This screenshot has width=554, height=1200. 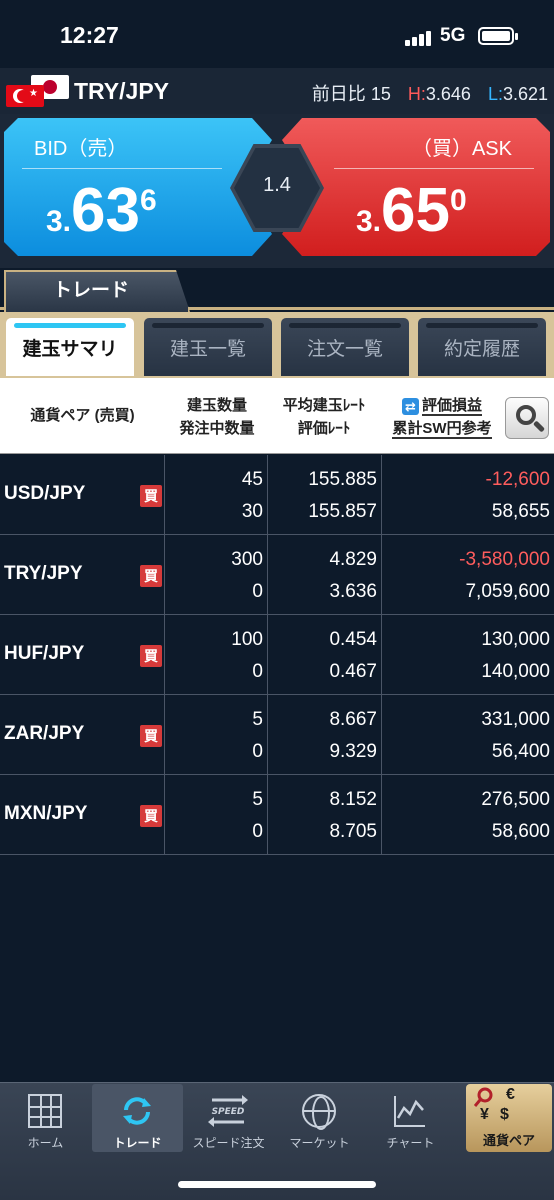 What do you see at coordinates (453, 35) in the screenshot?
I see `network-type: 5G` at bounding box center [453, 35].